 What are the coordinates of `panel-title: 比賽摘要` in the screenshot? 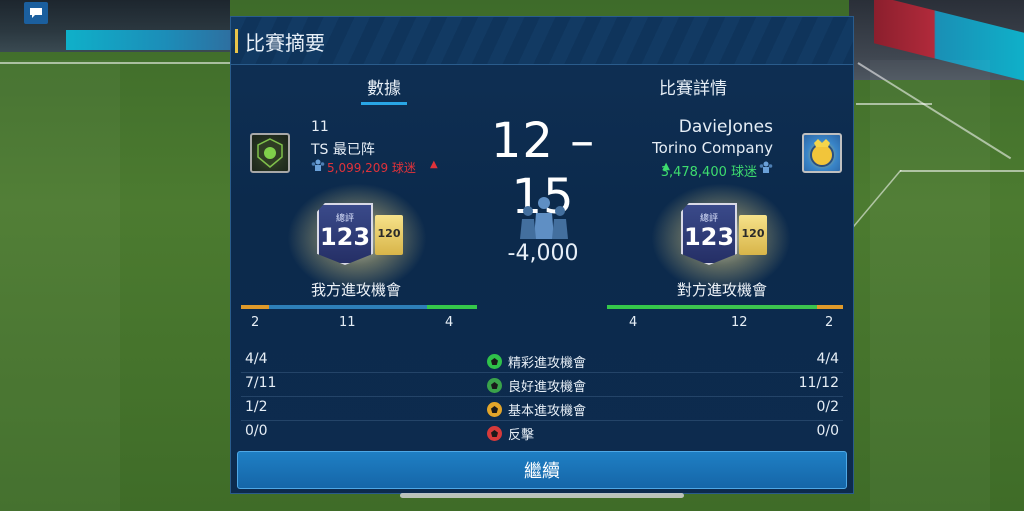 It's located at (285, 43).